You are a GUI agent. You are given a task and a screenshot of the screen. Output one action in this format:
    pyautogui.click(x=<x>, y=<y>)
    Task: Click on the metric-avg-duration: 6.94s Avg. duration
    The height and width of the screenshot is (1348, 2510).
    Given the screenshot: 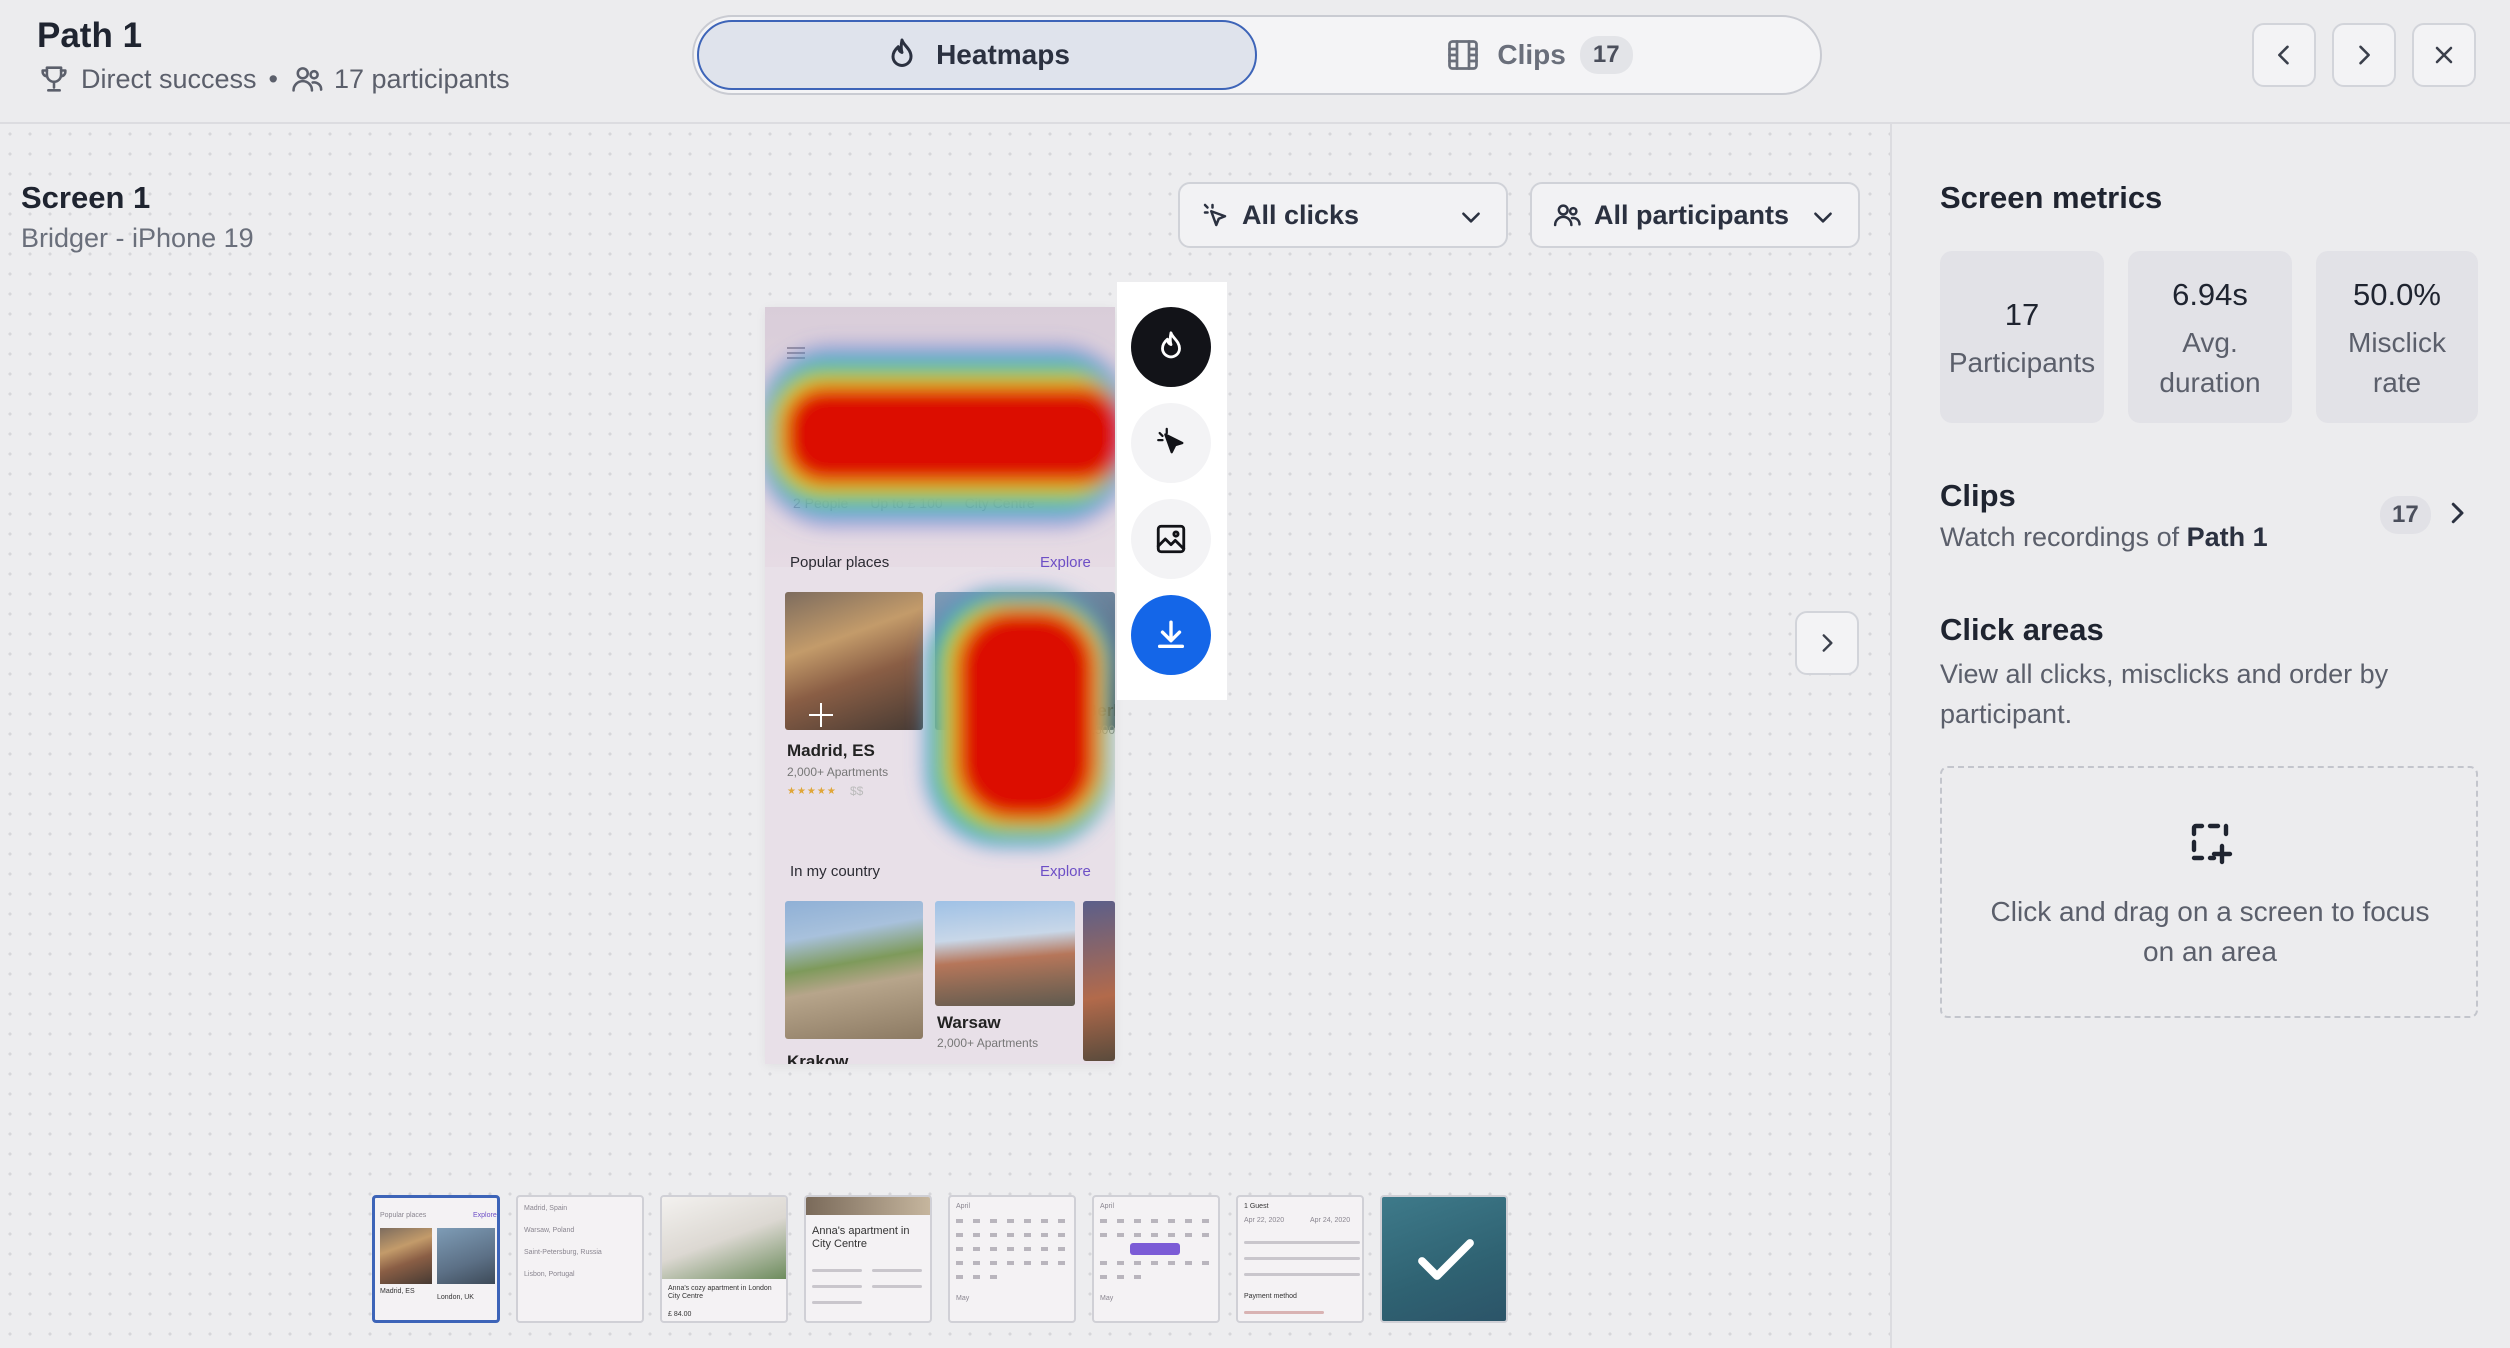 What is the action you would take?
    pyautogui.click(x=2210, y=337)
    